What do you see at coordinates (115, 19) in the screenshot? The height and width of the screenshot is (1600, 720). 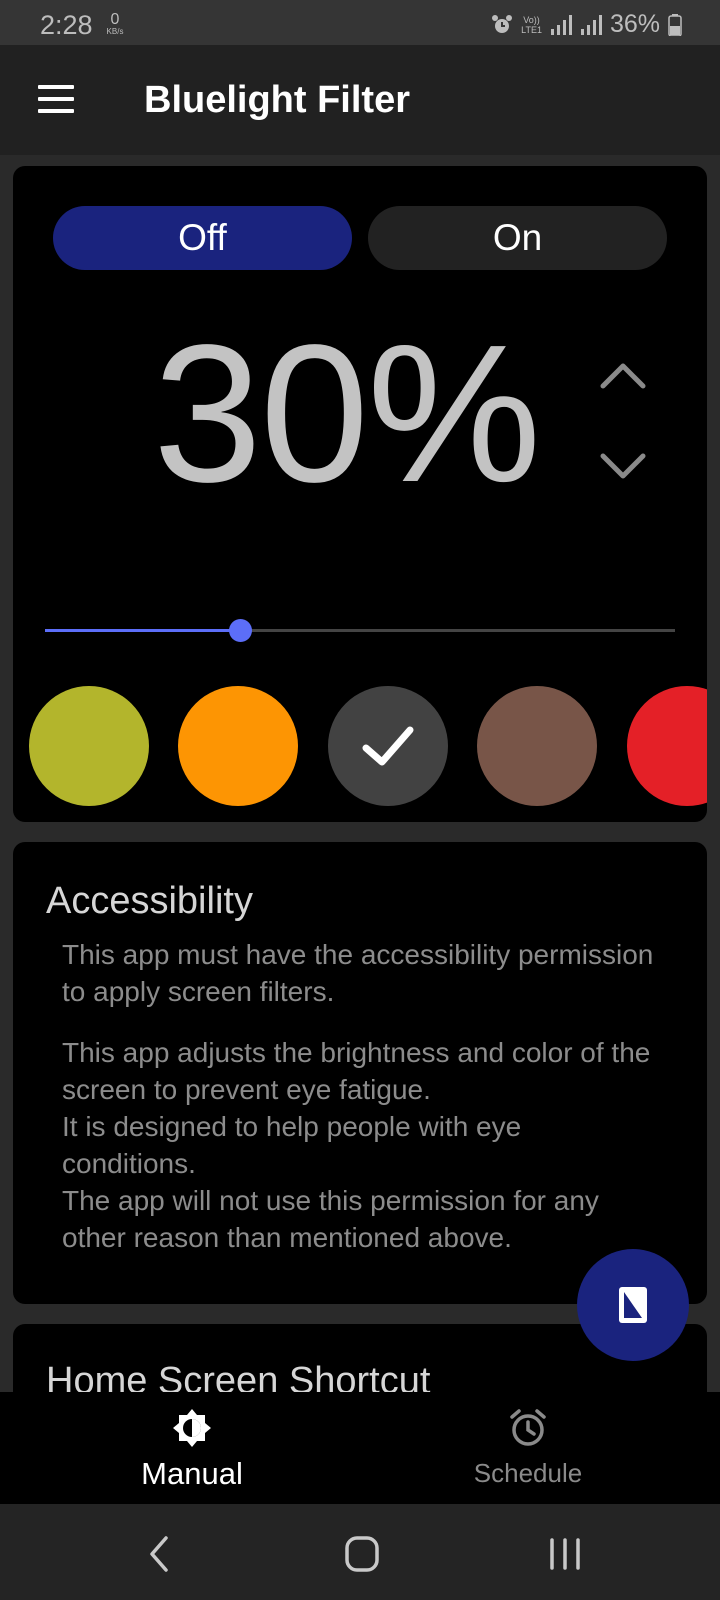 I see `network-speed-value: 0` at bounding box center [115, 19].